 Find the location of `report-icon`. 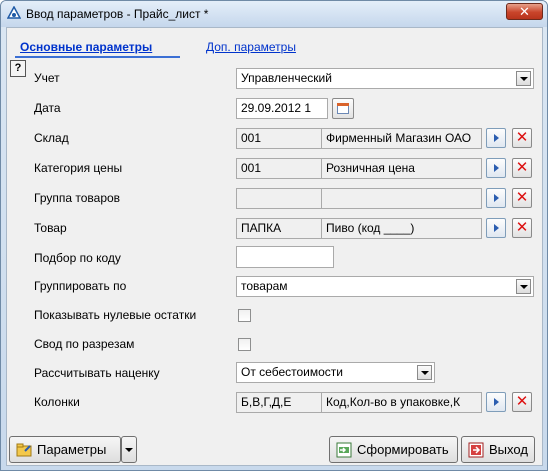

report-icon is located at coordinates (344, 450).